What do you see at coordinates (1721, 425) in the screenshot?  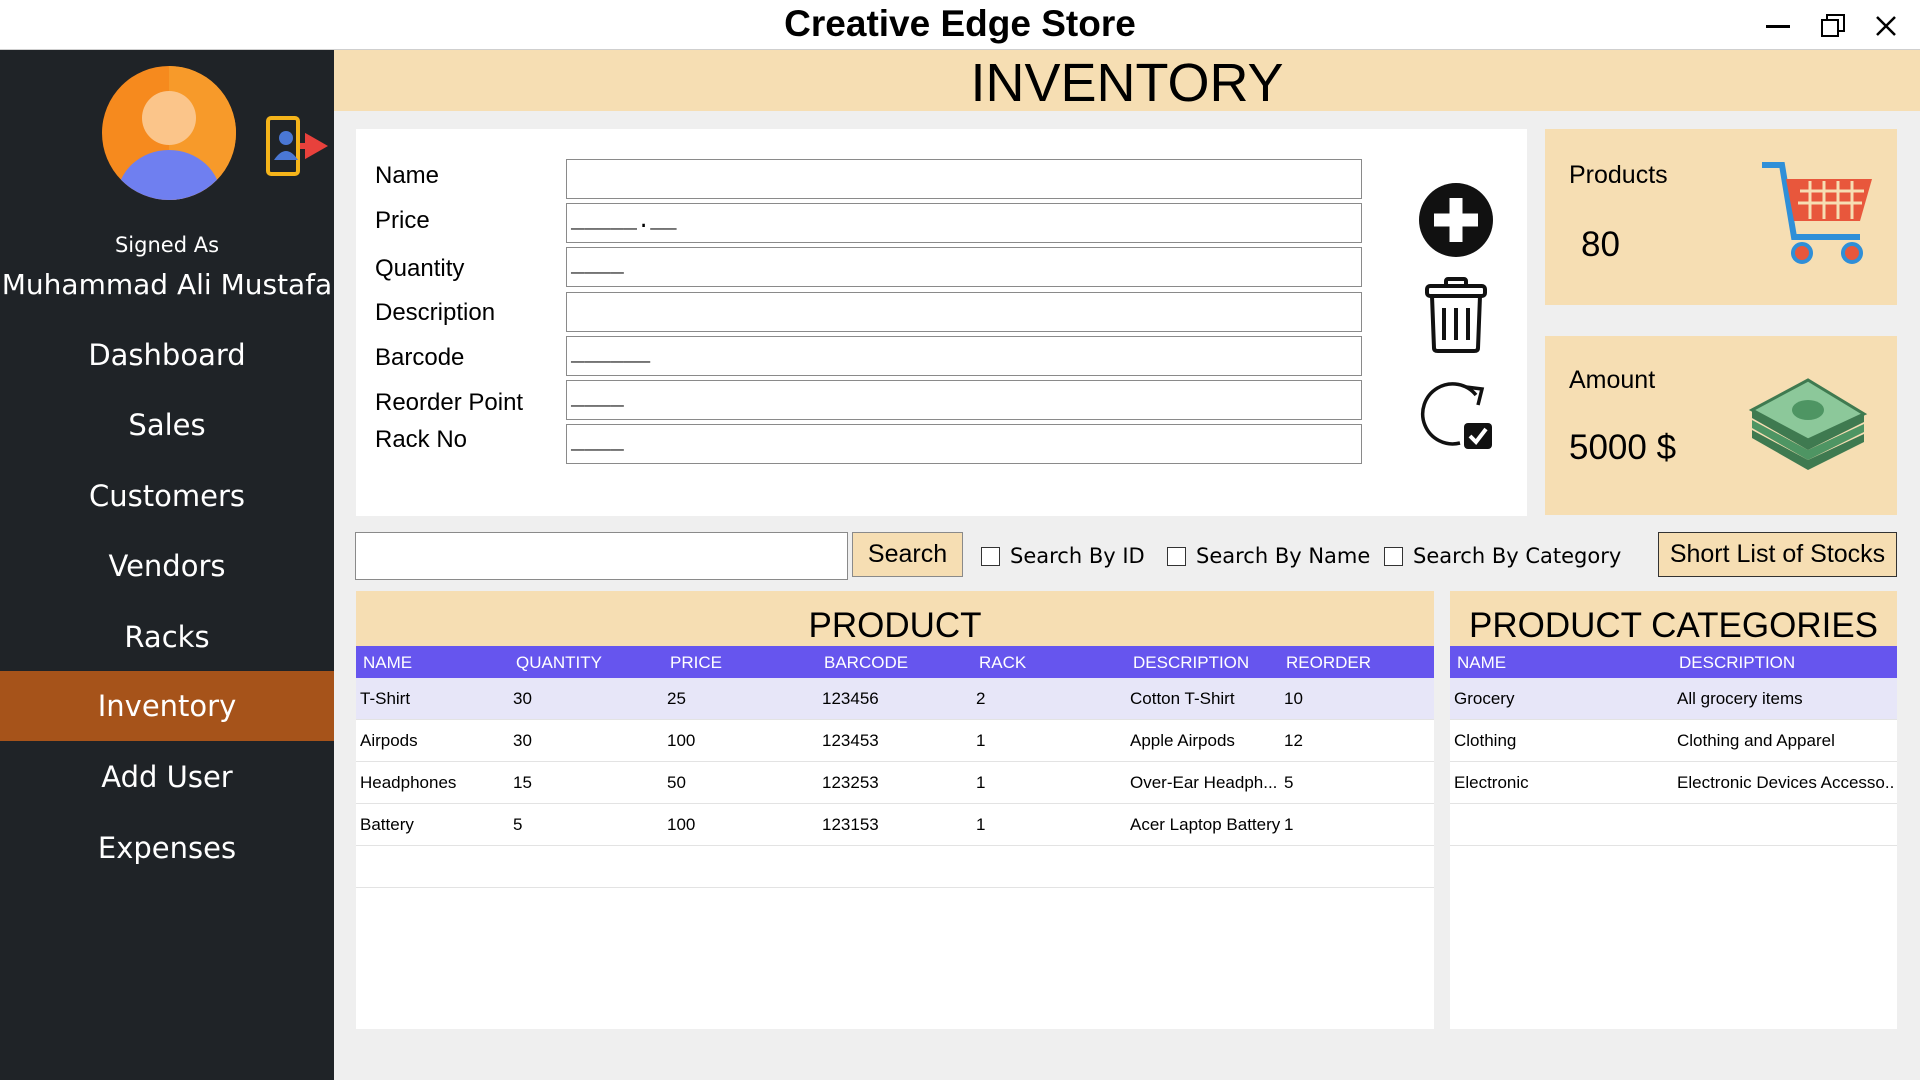 I see `amount-card: Amount 5000 $` at bounding box center [1721, 425].